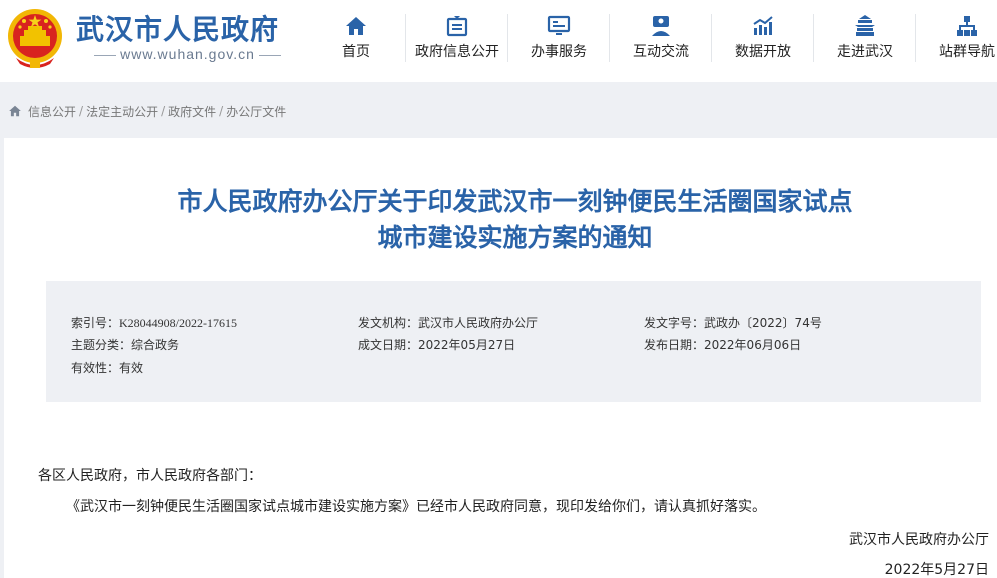  What do you see at coordinates (52, 111) in the screenshot?
I see `breadcrumb-link: 信息公开` at bounding box center [52, 111].